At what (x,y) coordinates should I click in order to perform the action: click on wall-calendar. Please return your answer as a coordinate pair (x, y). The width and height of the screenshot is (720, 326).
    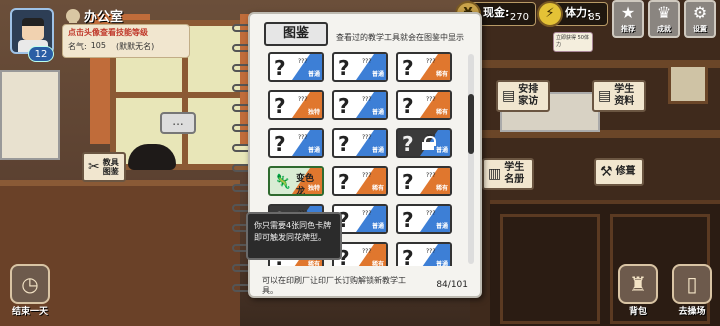
    Looking at the image, I should click on (30, 115).